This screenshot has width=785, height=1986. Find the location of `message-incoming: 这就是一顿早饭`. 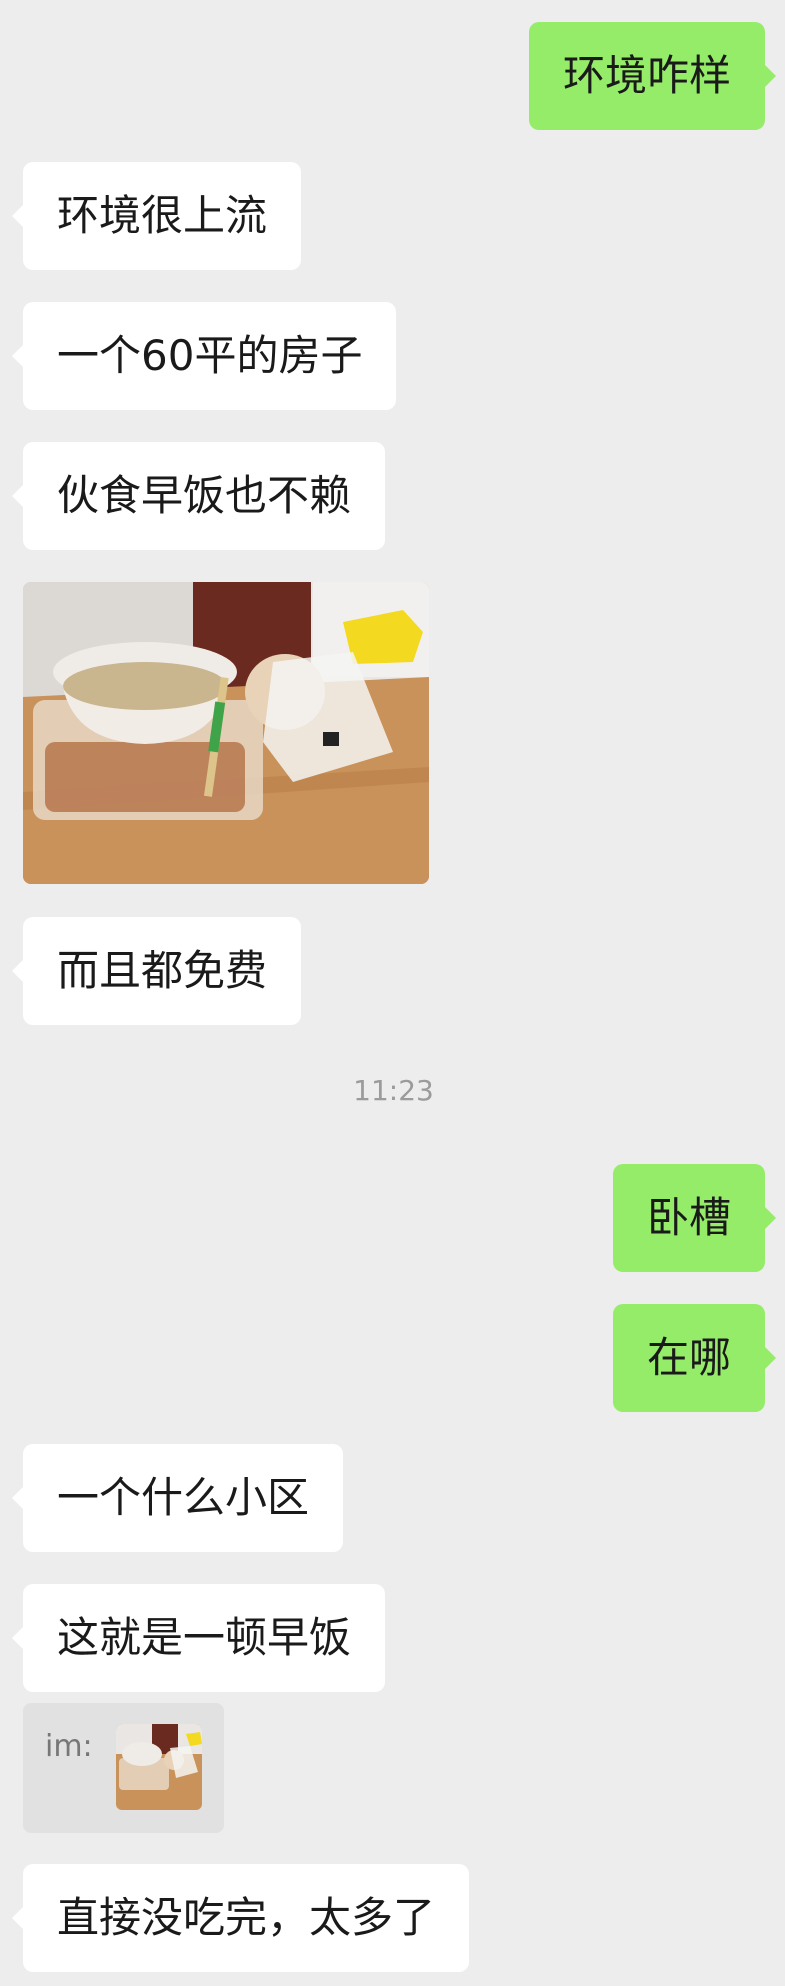

message-incoming: 这就是一顿早饭 is located at coordinates (198, 1638).